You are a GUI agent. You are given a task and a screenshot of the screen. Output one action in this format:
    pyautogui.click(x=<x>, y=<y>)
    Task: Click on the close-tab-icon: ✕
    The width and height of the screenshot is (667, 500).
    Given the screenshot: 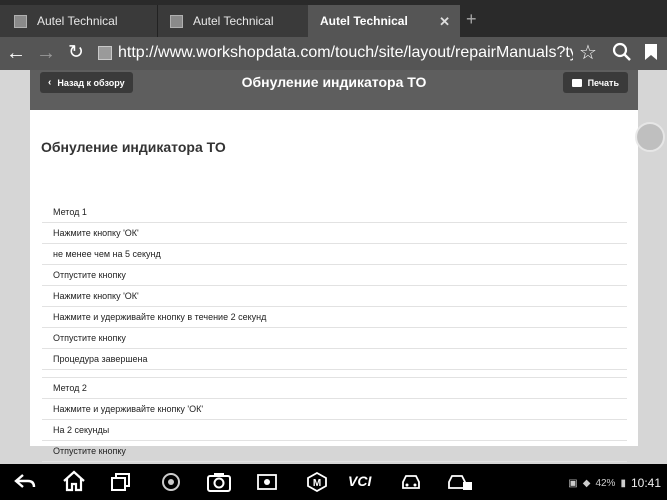 What is the action you would take?
    pyautogui.click(x=444, y=22)
    